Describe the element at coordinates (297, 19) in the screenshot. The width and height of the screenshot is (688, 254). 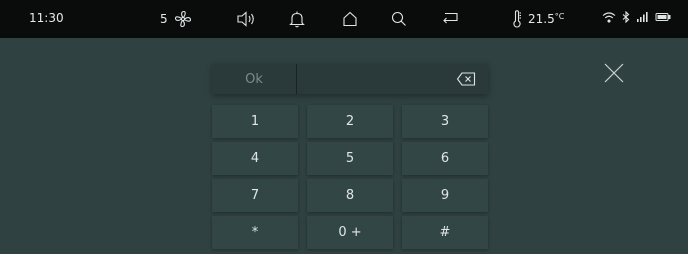
I see `bell-icon` at that location.